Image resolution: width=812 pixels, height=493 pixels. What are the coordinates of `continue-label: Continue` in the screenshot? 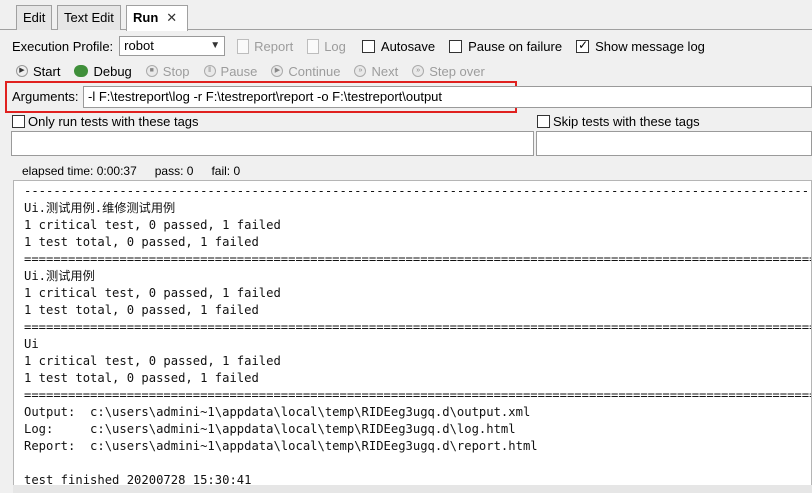 It's located at (314, 71).